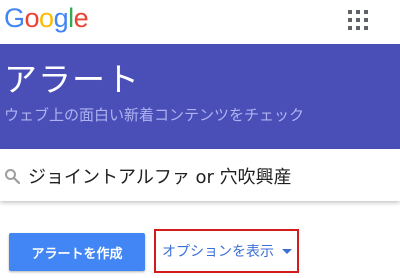 Image resolution: width=400 pixels, height=278 pixels. What do you see at coordinates (72, 79) in the screenshot?
I see `page-title: アラート` at bounding box center [72, 79].